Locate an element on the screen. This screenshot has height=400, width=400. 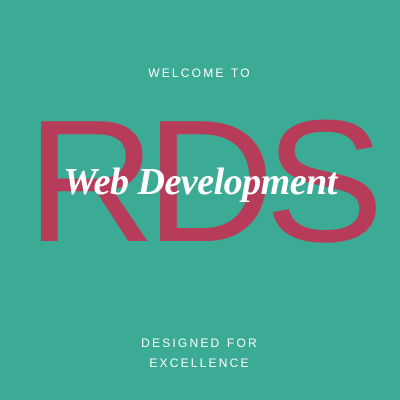
tagline-line-1: DESIGNED FOR is located at coordinates (200, 343).